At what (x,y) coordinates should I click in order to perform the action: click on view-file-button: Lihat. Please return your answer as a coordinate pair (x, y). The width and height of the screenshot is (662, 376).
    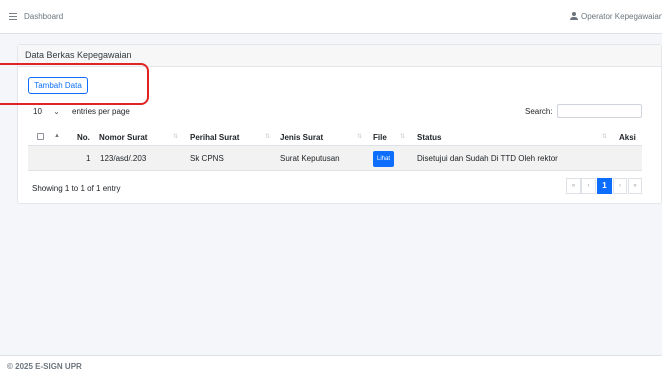
    Looking at the image, I should click on (383, 159).